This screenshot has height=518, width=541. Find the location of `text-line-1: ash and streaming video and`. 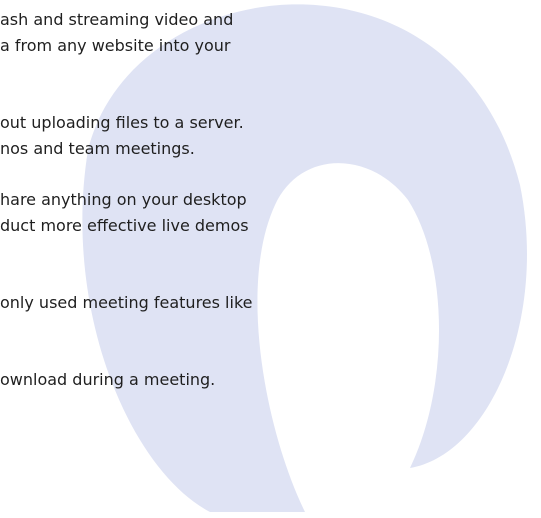

text-line-1: ash and streaming video and is located at coordinates (117, 19).